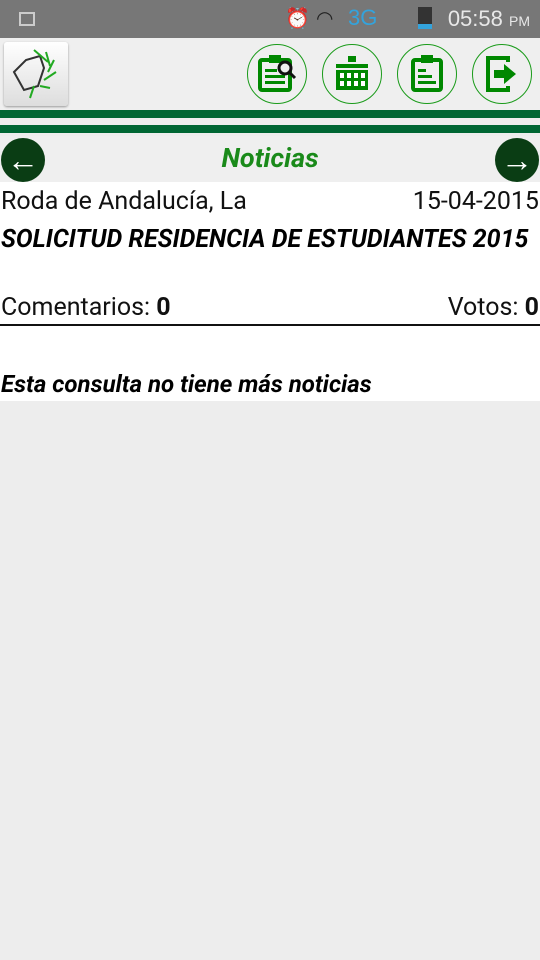 Image resolution: width=540 pixels, height=960 pixels. Describe the element at coordinates (488, 18) in the screenshot. I see `clock: 05:58 PM` at that location.